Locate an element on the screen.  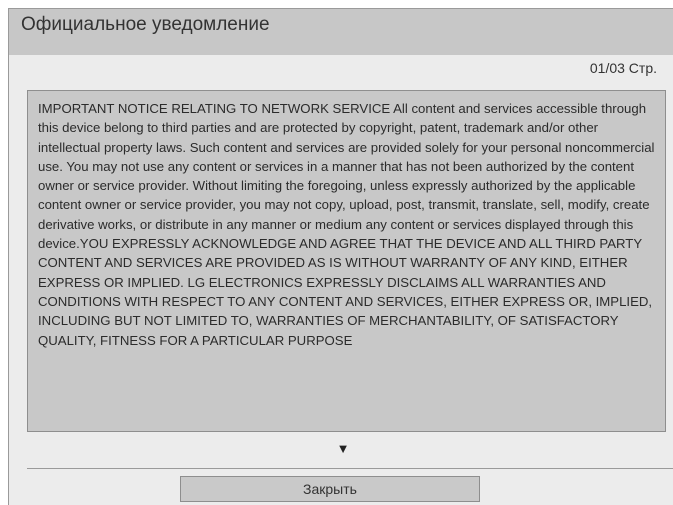
title-bar: Официальное уведомление is located at coordinates (341, 32).